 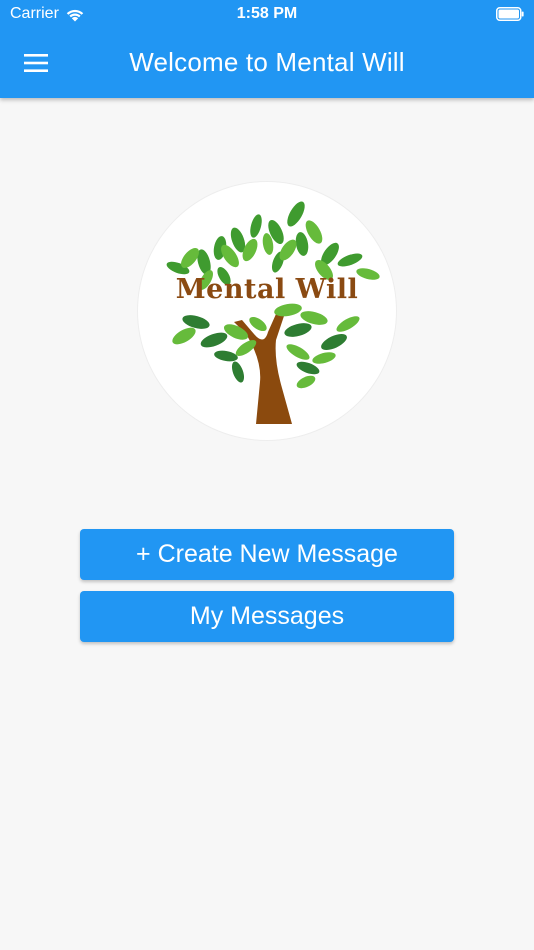 I want to click on my-messages-button: My Messages, so click(x=267, y=616).